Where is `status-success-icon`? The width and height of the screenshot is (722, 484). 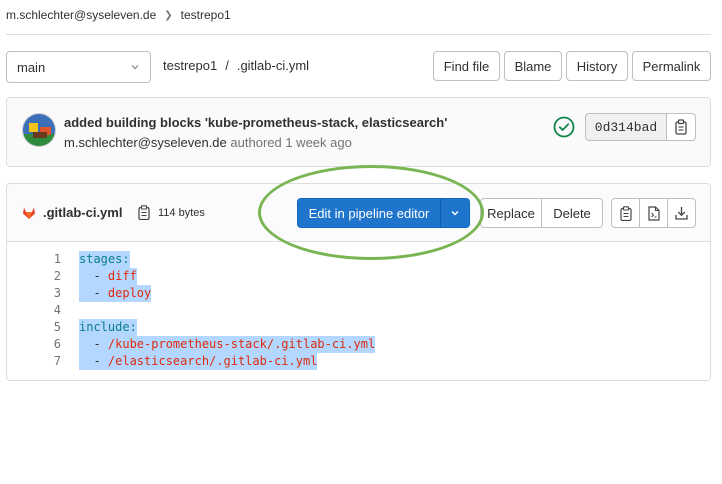 status-success-icon is located at coordinates (564, 127).